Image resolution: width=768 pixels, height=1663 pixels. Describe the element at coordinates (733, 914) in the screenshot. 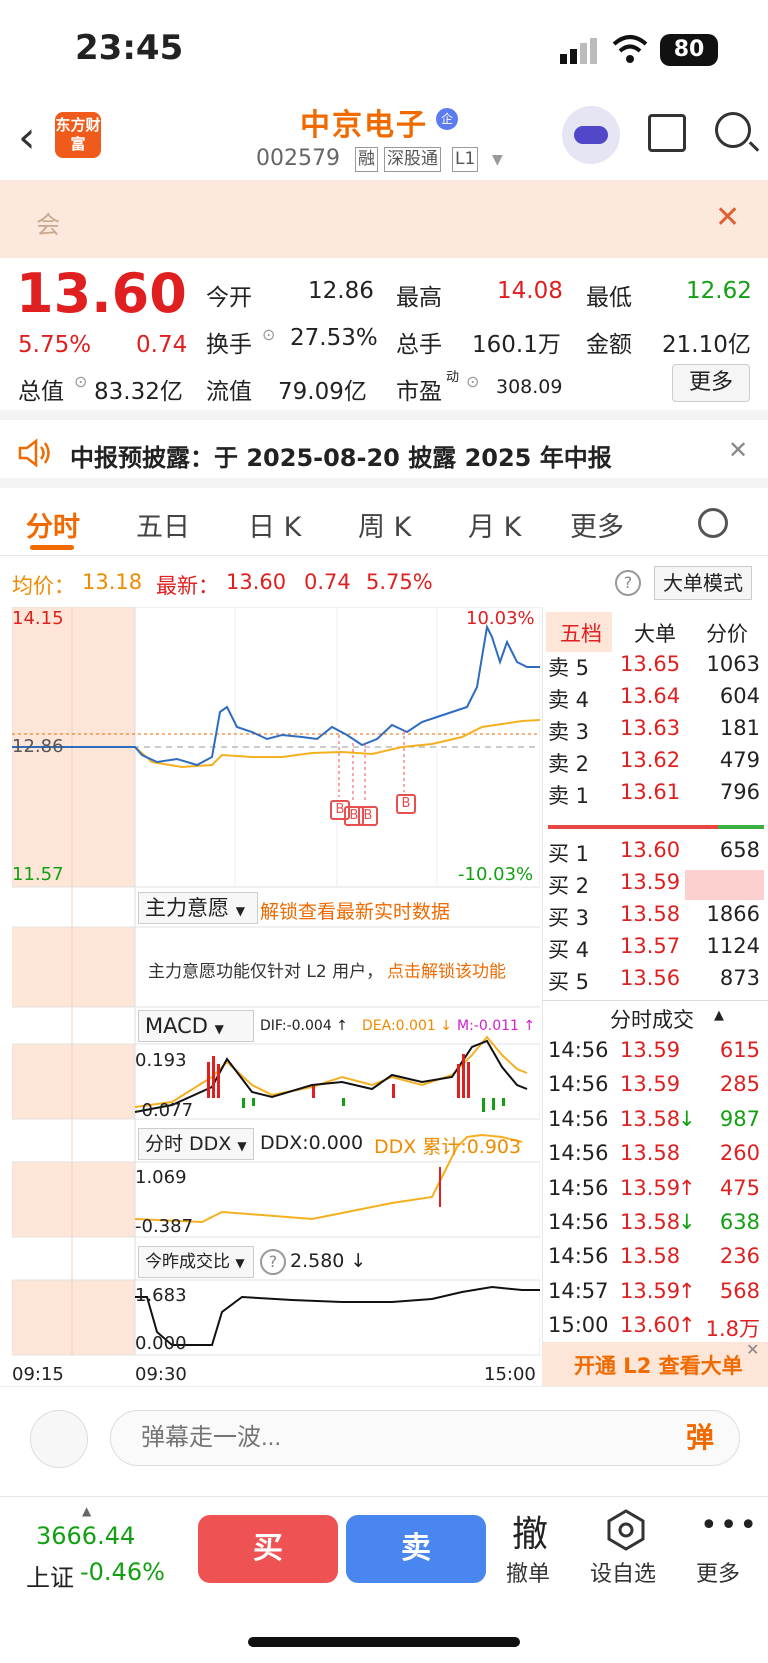

I see `bid-volume: 1866` at that location.